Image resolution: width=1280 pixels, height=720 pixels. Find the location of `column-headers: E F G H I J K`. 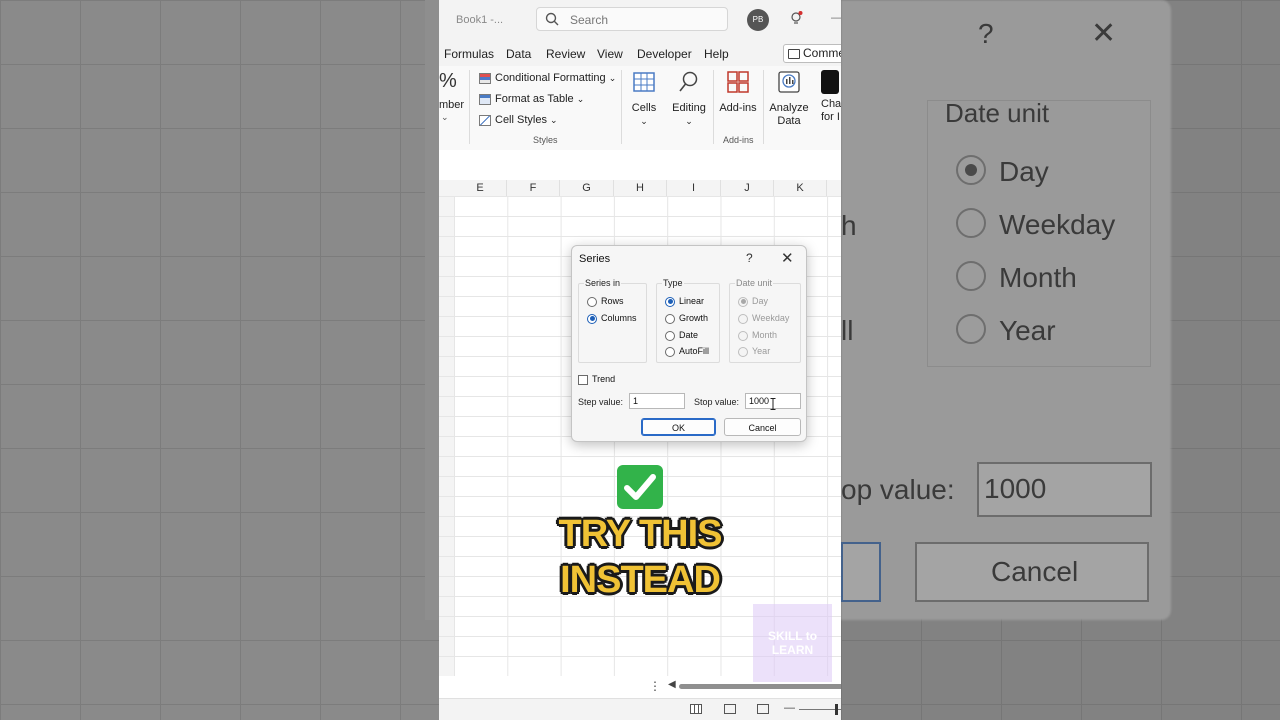

column-headers: E F G H I J K is located at coordinates (640, 188).